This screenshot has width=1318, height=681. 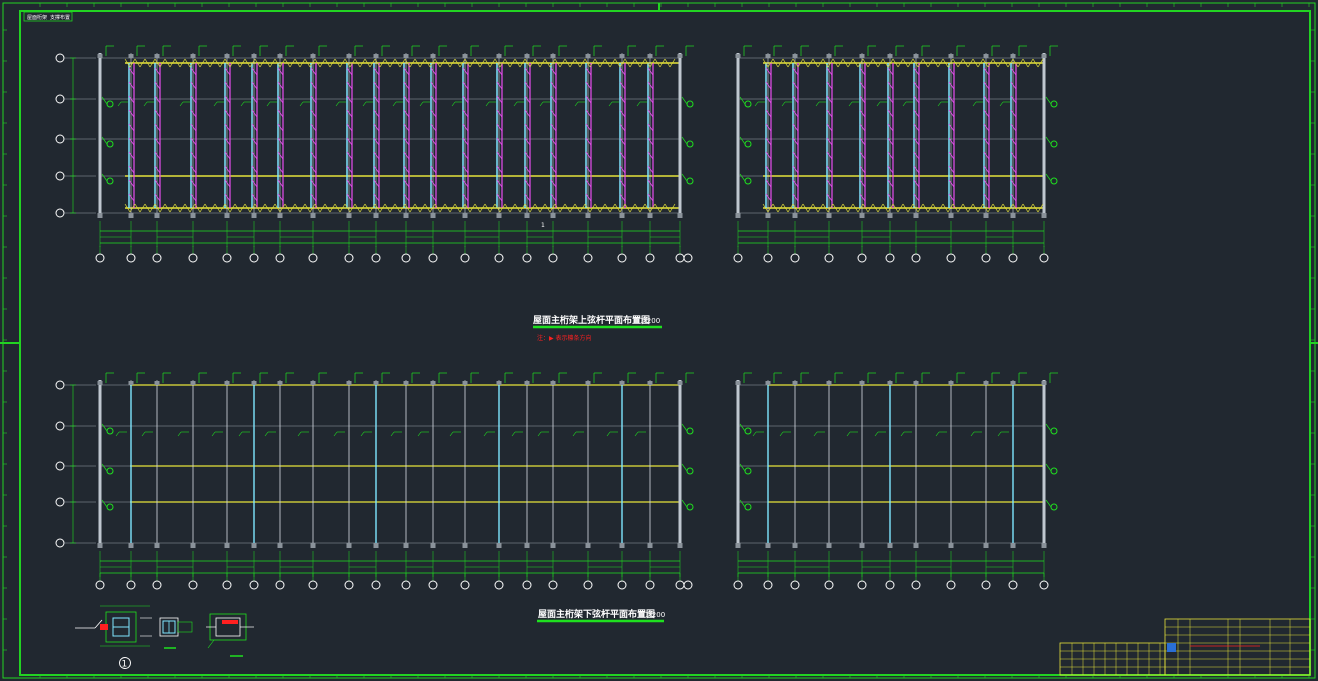 What do you see at coordinates (655, 615) in the screenshot?
I see `lower-plan-scale: 1:200` at bounding box center [655, 615].